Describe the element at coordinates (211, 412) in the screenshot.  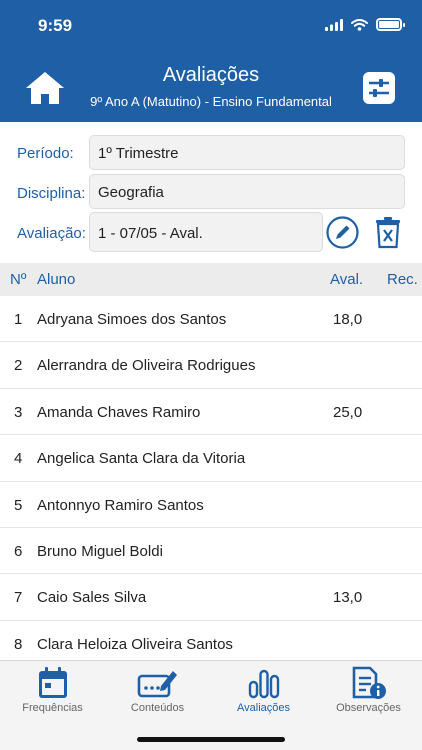
I see `table-row: 3 Amanda Chaves Ramiro 25,0` at that location.